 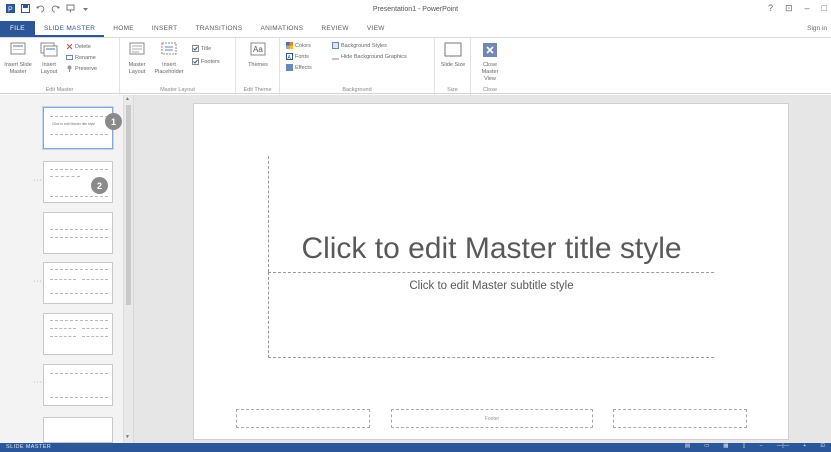 I want to click on group-close: Close Master View Close, so click(x=490, y=66).